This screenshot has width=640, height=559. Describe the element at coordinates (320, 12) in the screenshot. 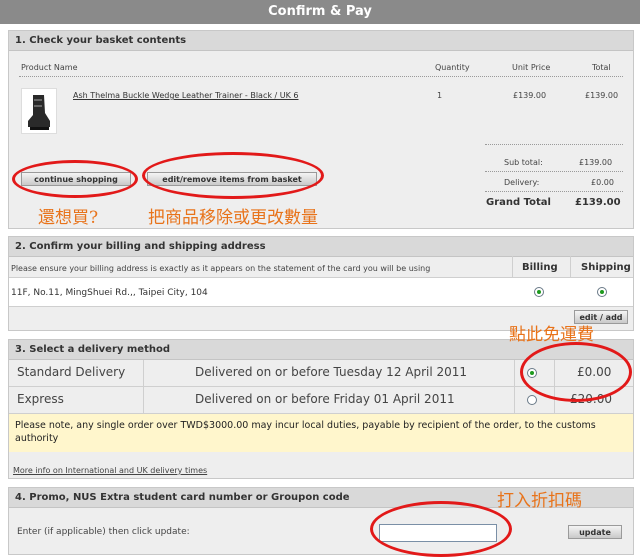

I see `page-title: Confirm & Pay` at that location.